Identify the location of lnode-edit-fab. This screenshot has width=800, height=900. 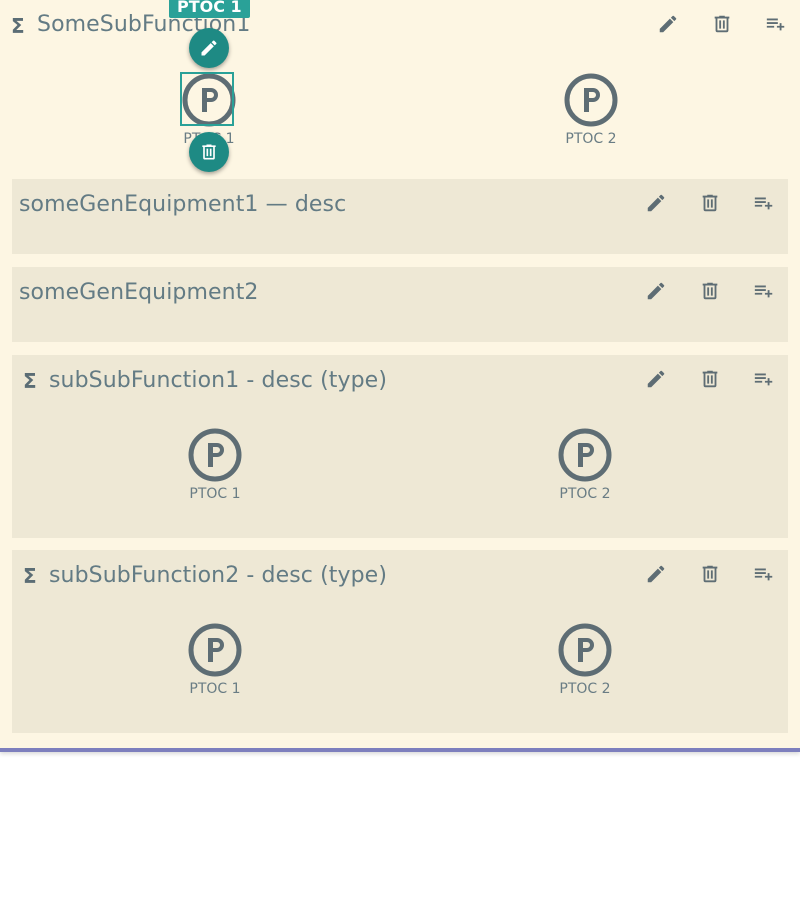
(209, 48).